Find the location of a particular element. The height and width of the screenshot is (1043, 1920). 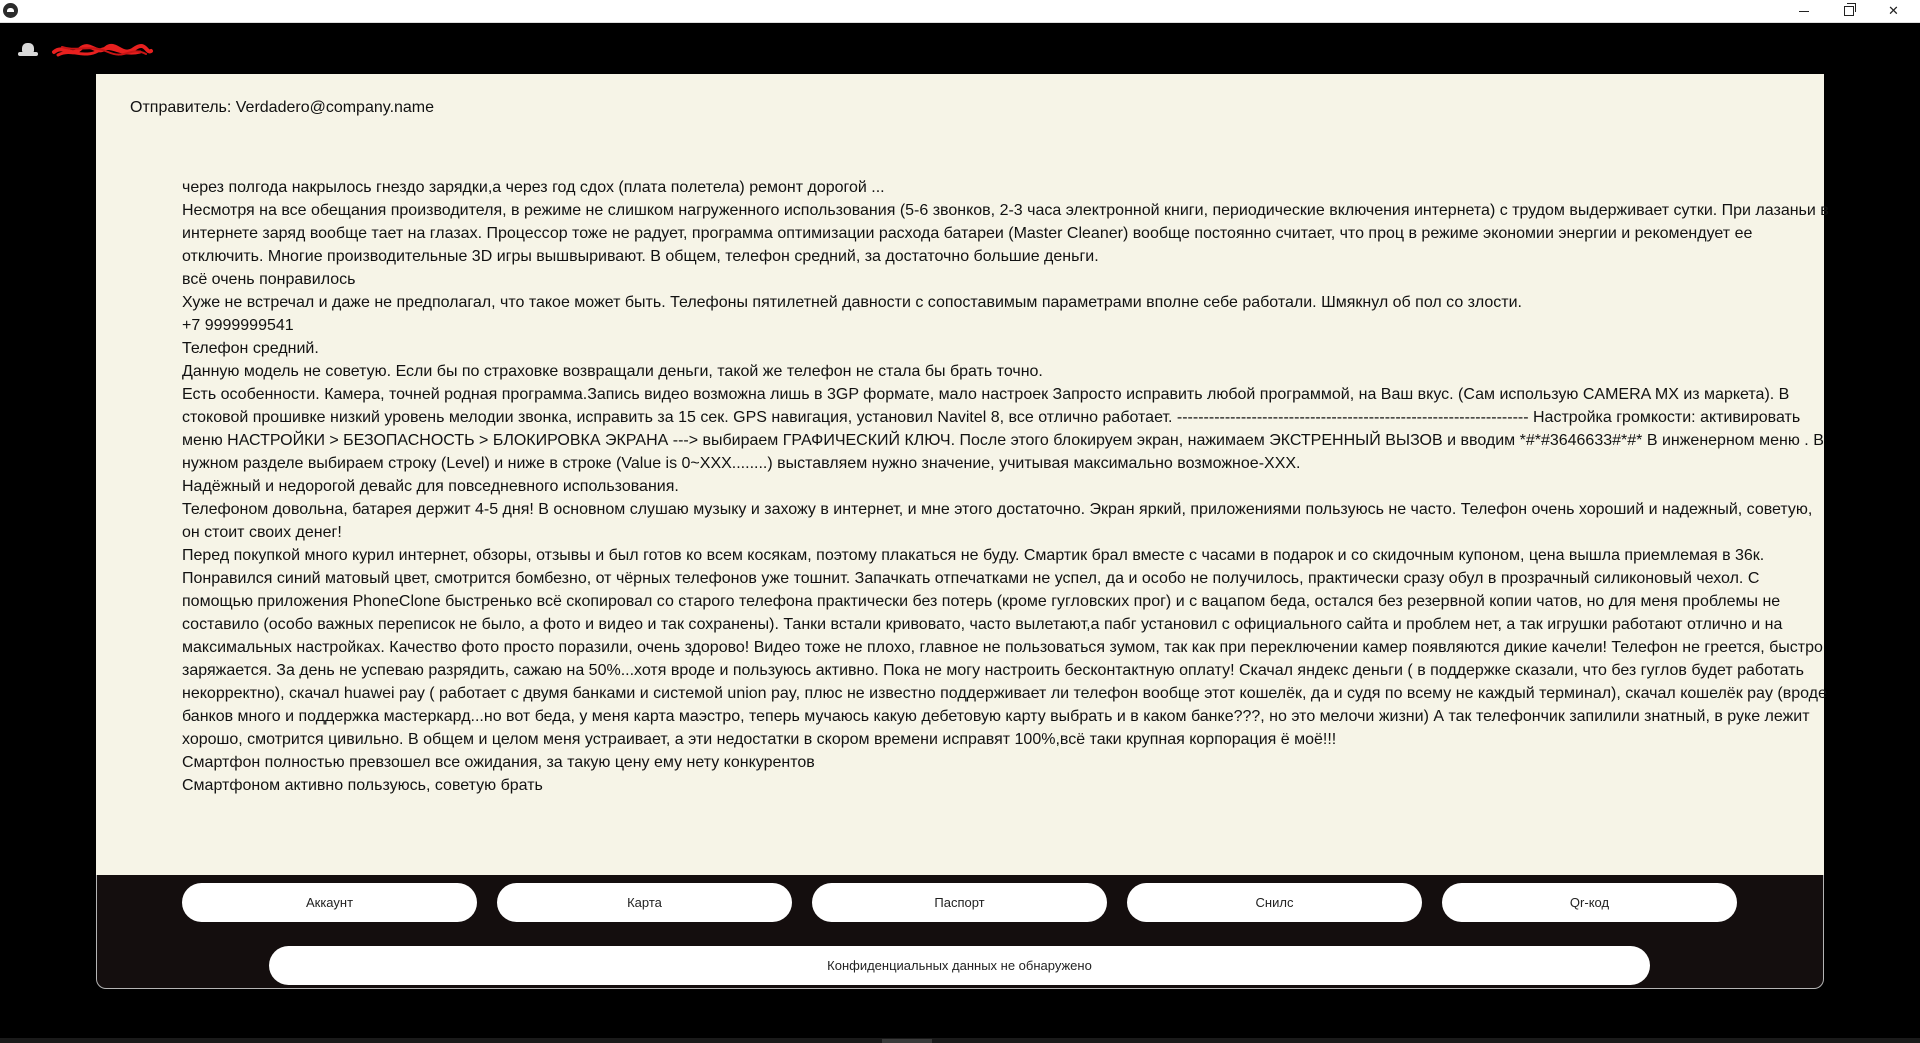

minimize-icon is located at coordinates (1803, 11).